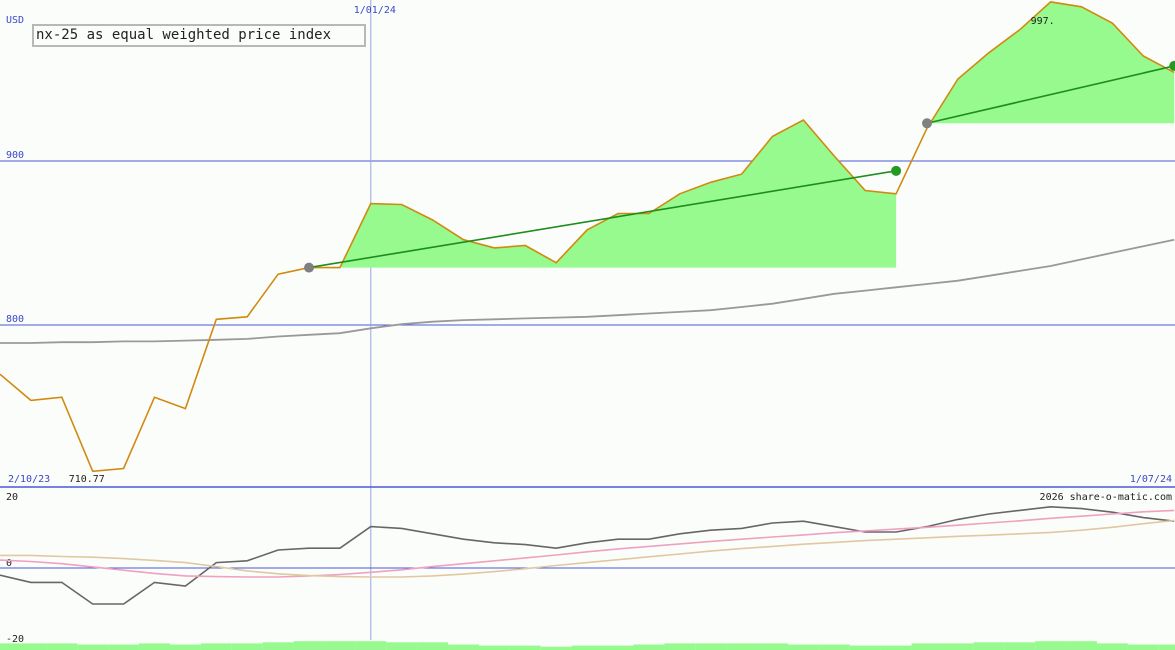 This screenshot has height=650, width=1175. What do you see at coordinates (29, 479) in the screenshot?
I see `start-date-label: 2/10/23` at bounding box center [29, 479].